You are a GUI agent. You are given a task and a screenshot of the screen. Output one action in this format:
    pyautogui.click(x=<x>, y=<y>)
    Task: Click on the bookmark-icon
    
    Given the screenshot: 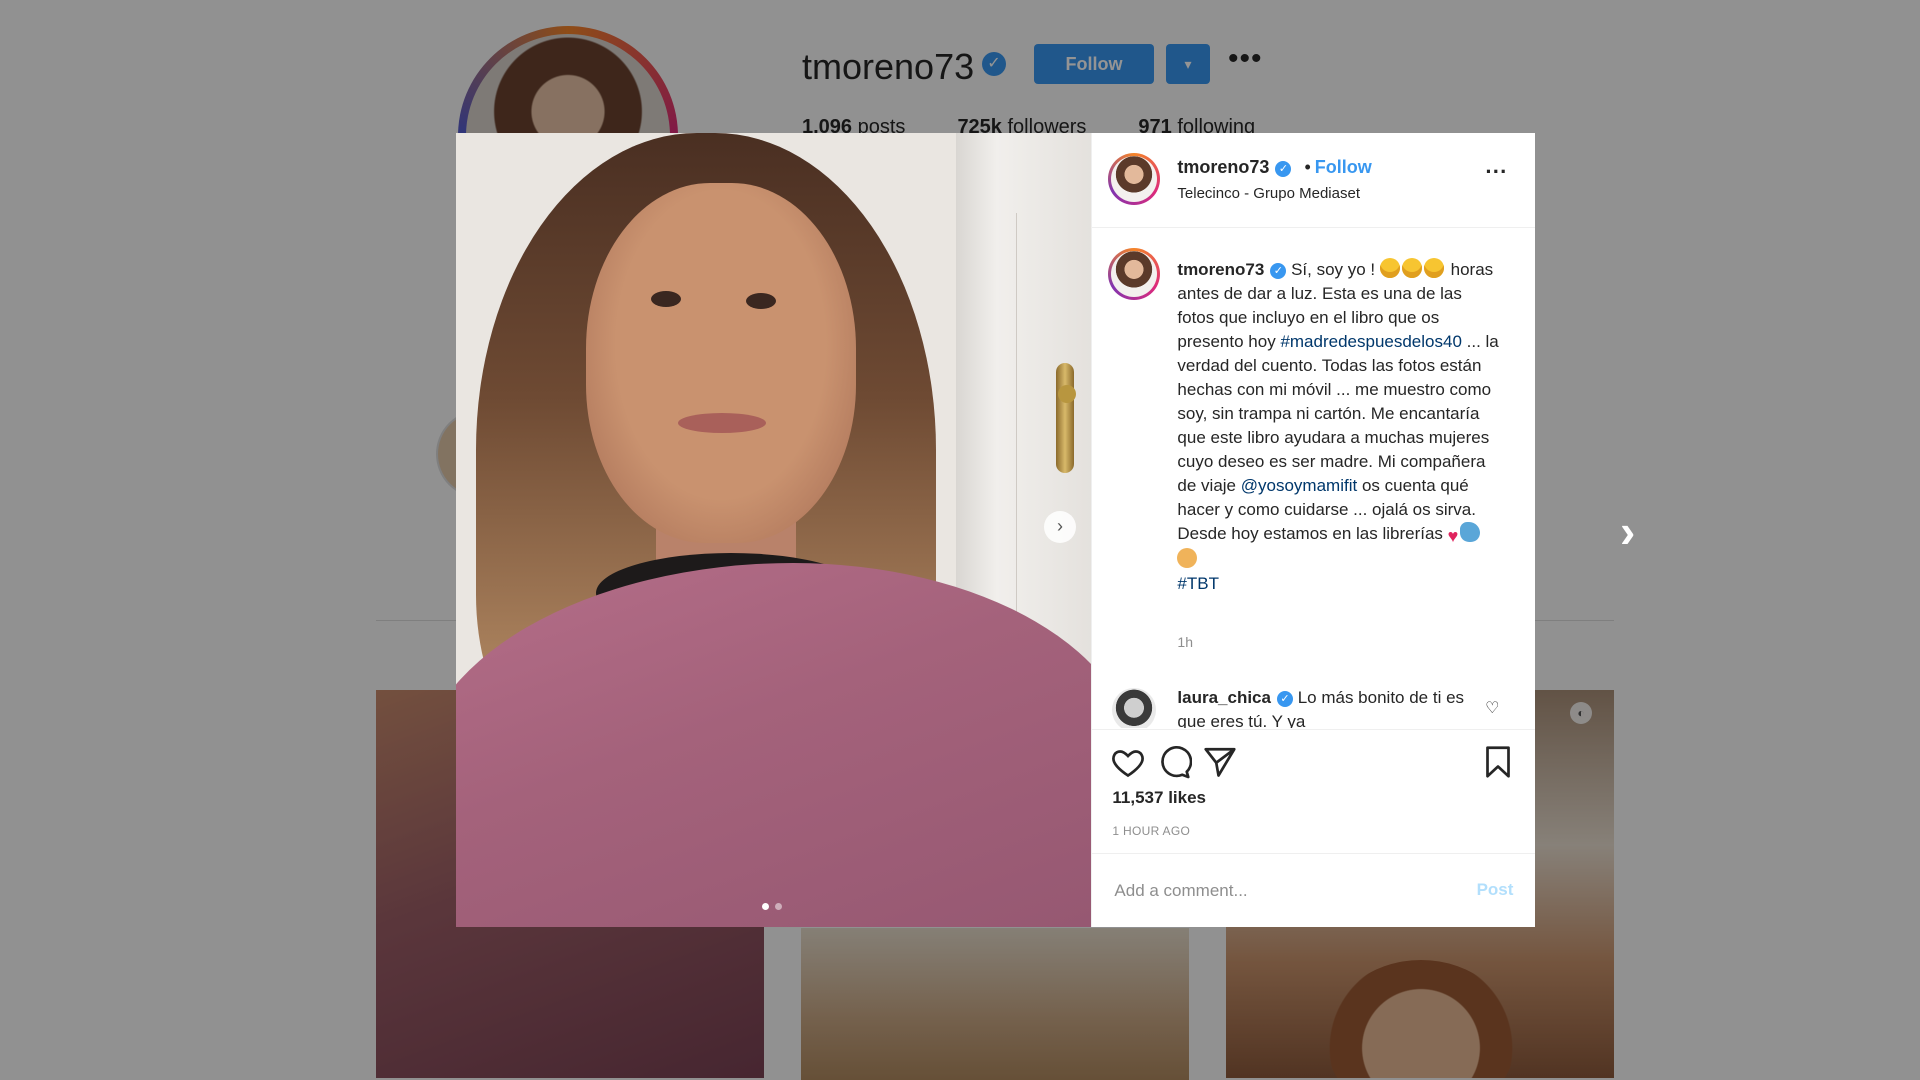 What is the action you would take?
    pyautogui.click(x=1498, y=762)
    